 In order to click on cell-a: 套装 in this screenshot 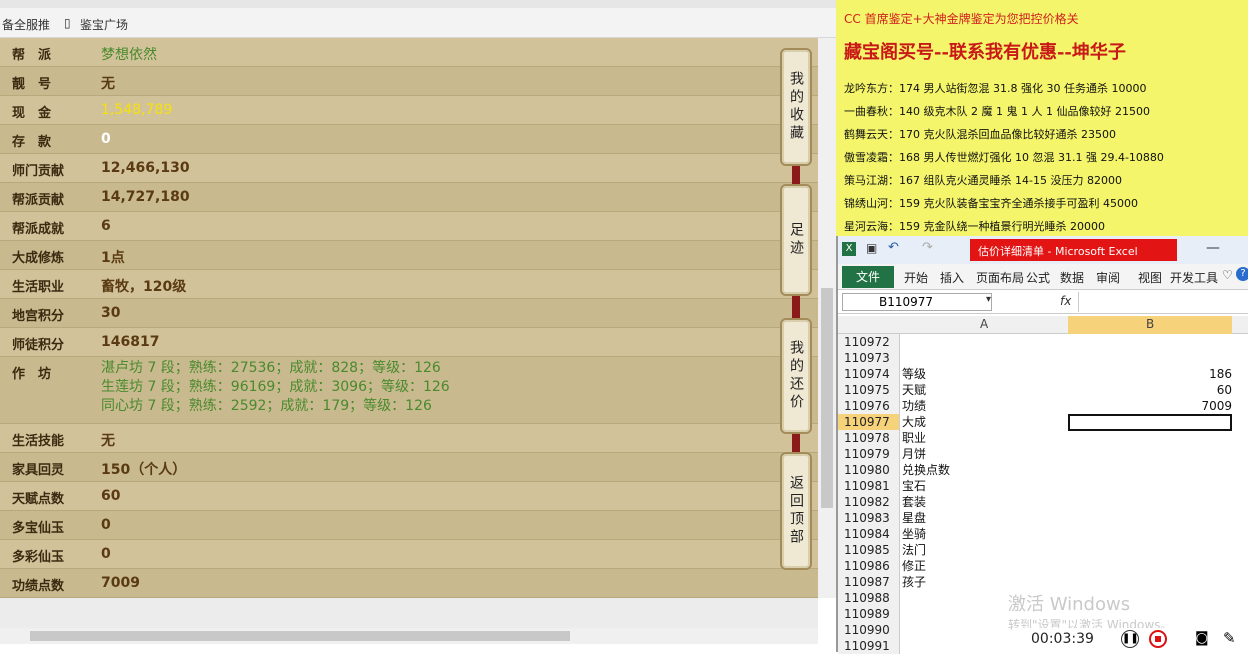, I will do `click(914, 502)`.